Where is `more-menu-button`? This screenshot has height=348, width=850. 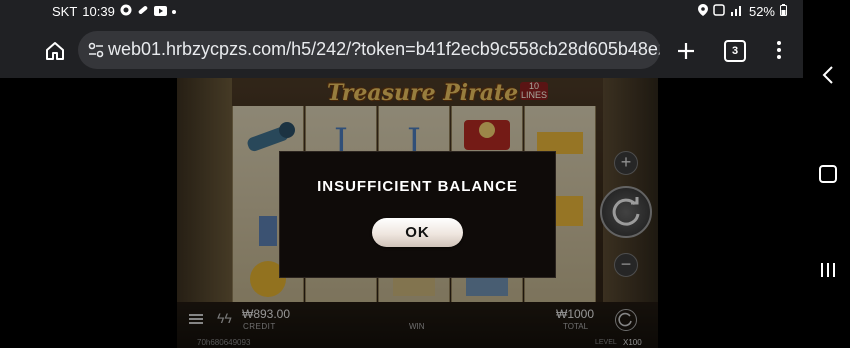 more-menu-button is located at coordinates (779, 51).